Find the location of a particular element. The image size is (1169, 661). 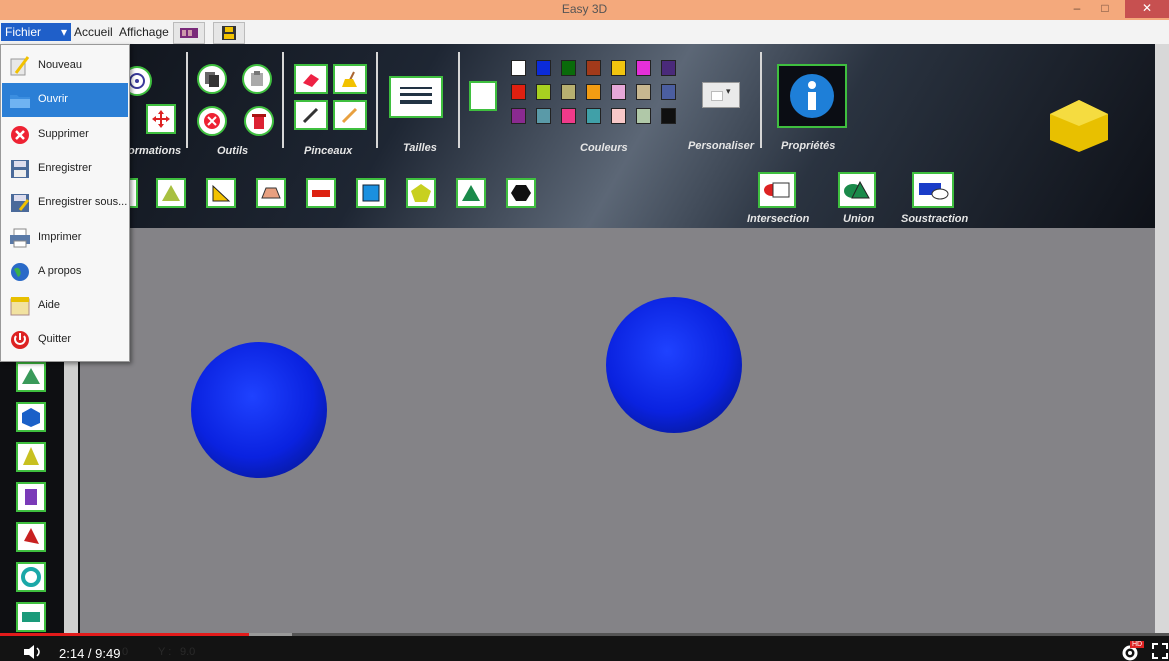

right-scrollbar is located at coordinates (1162, 338).